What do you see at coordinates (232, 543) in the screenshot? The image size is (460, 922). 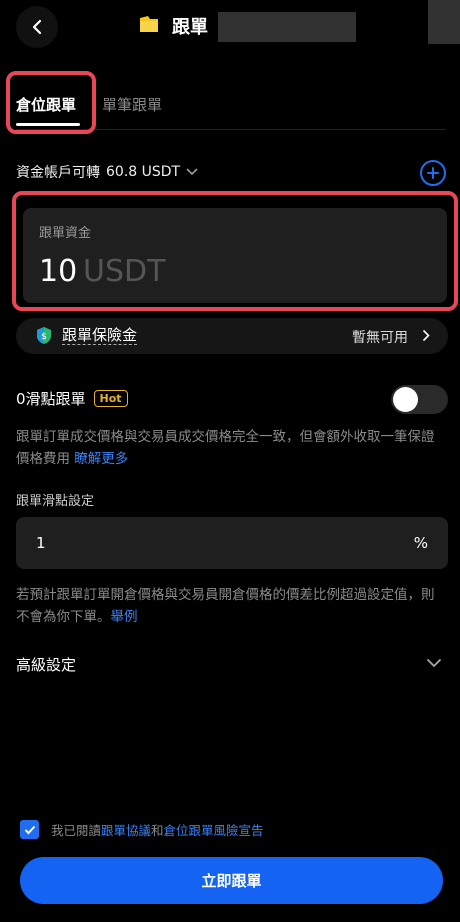 I see `slippage-input: 1 %` at bounding box center [232, 543].